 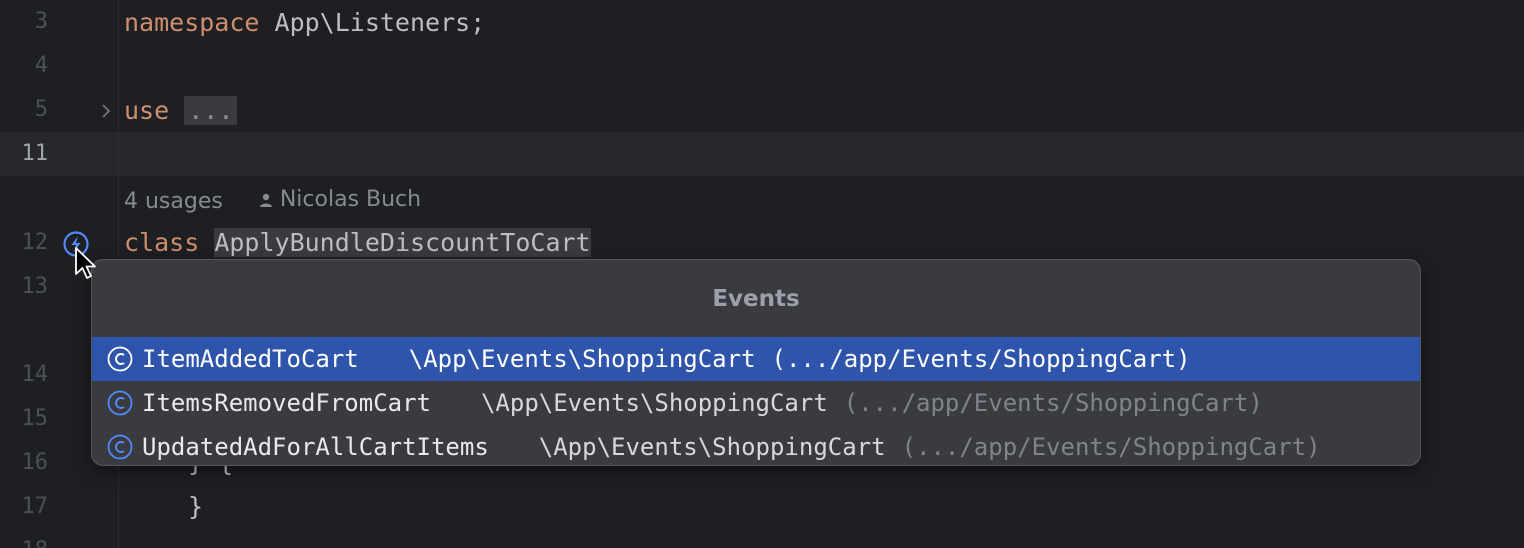 What do you see at coordinates (147, 110) in the screenshot?
I see `use-keyword: use` at bounding box center [147, 110].